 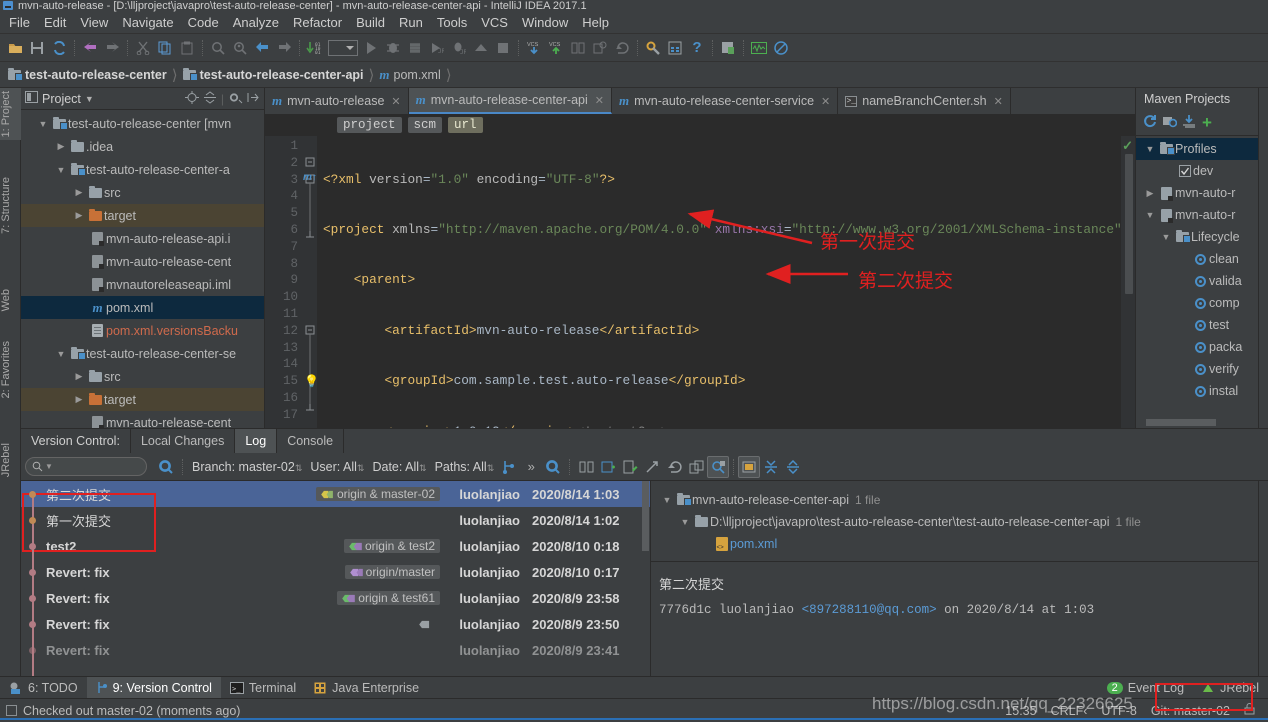 I want to click on maven-scrollbar-thumb, so click(x=1181, y=422).